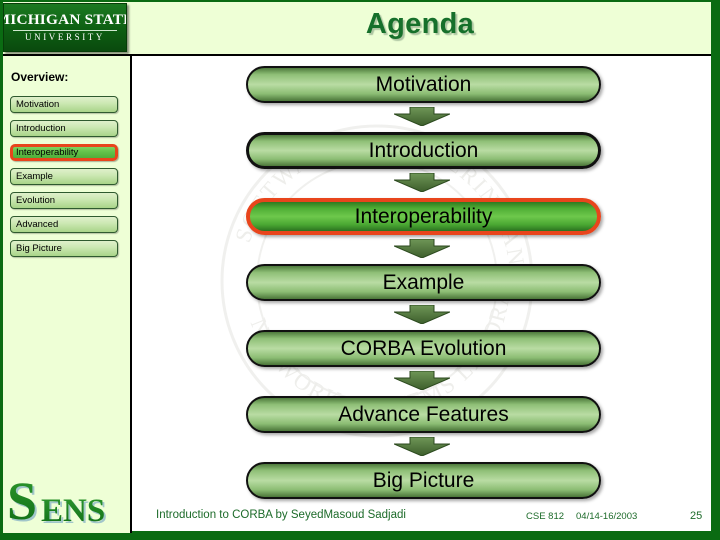  What do you see at coordinates (607, 516) in the screenshot?
I see `footer-date: 04/14-16/2003` at bounding box center [607, 516].